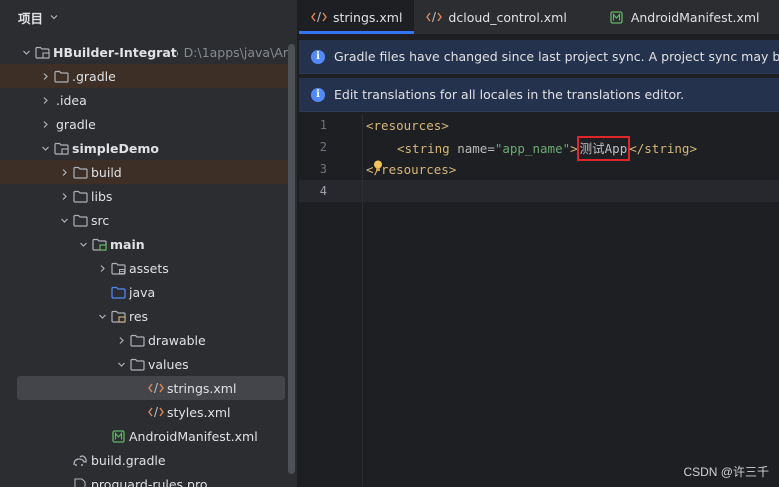 This screenshot has width=779, height=487. I want to click on tree-item-label: build, so click(106, 172).